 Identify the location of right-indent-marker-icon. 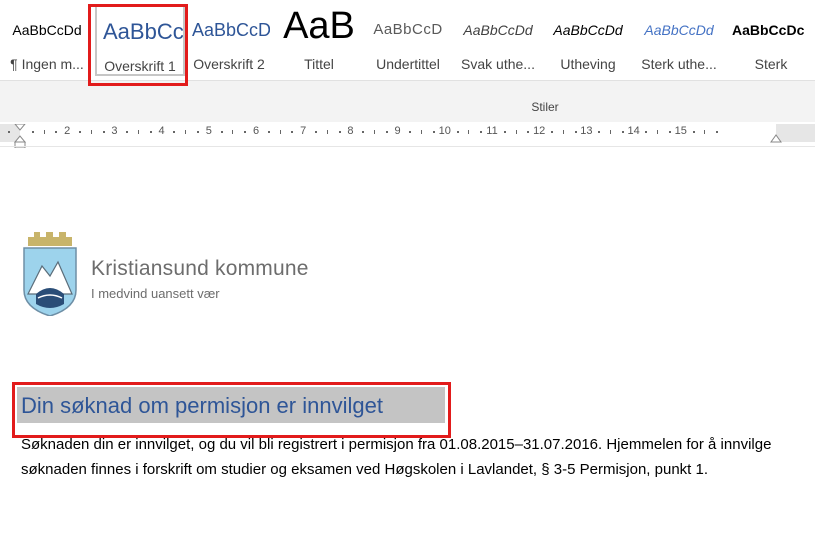
(776, 139).